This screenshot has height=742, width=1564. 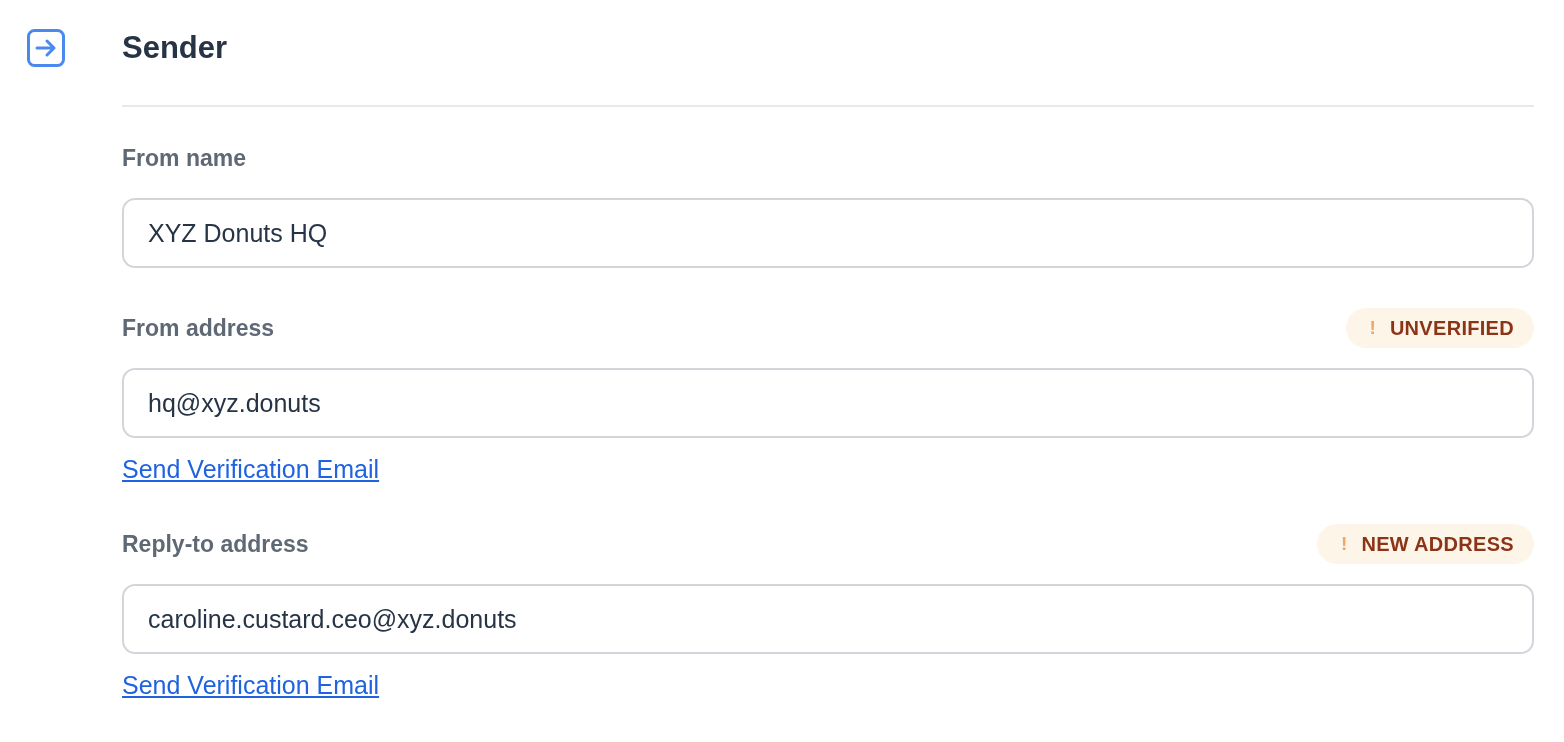 I want to click on text-field: XYZ Donuts HQ, so click(x=828, y=233).